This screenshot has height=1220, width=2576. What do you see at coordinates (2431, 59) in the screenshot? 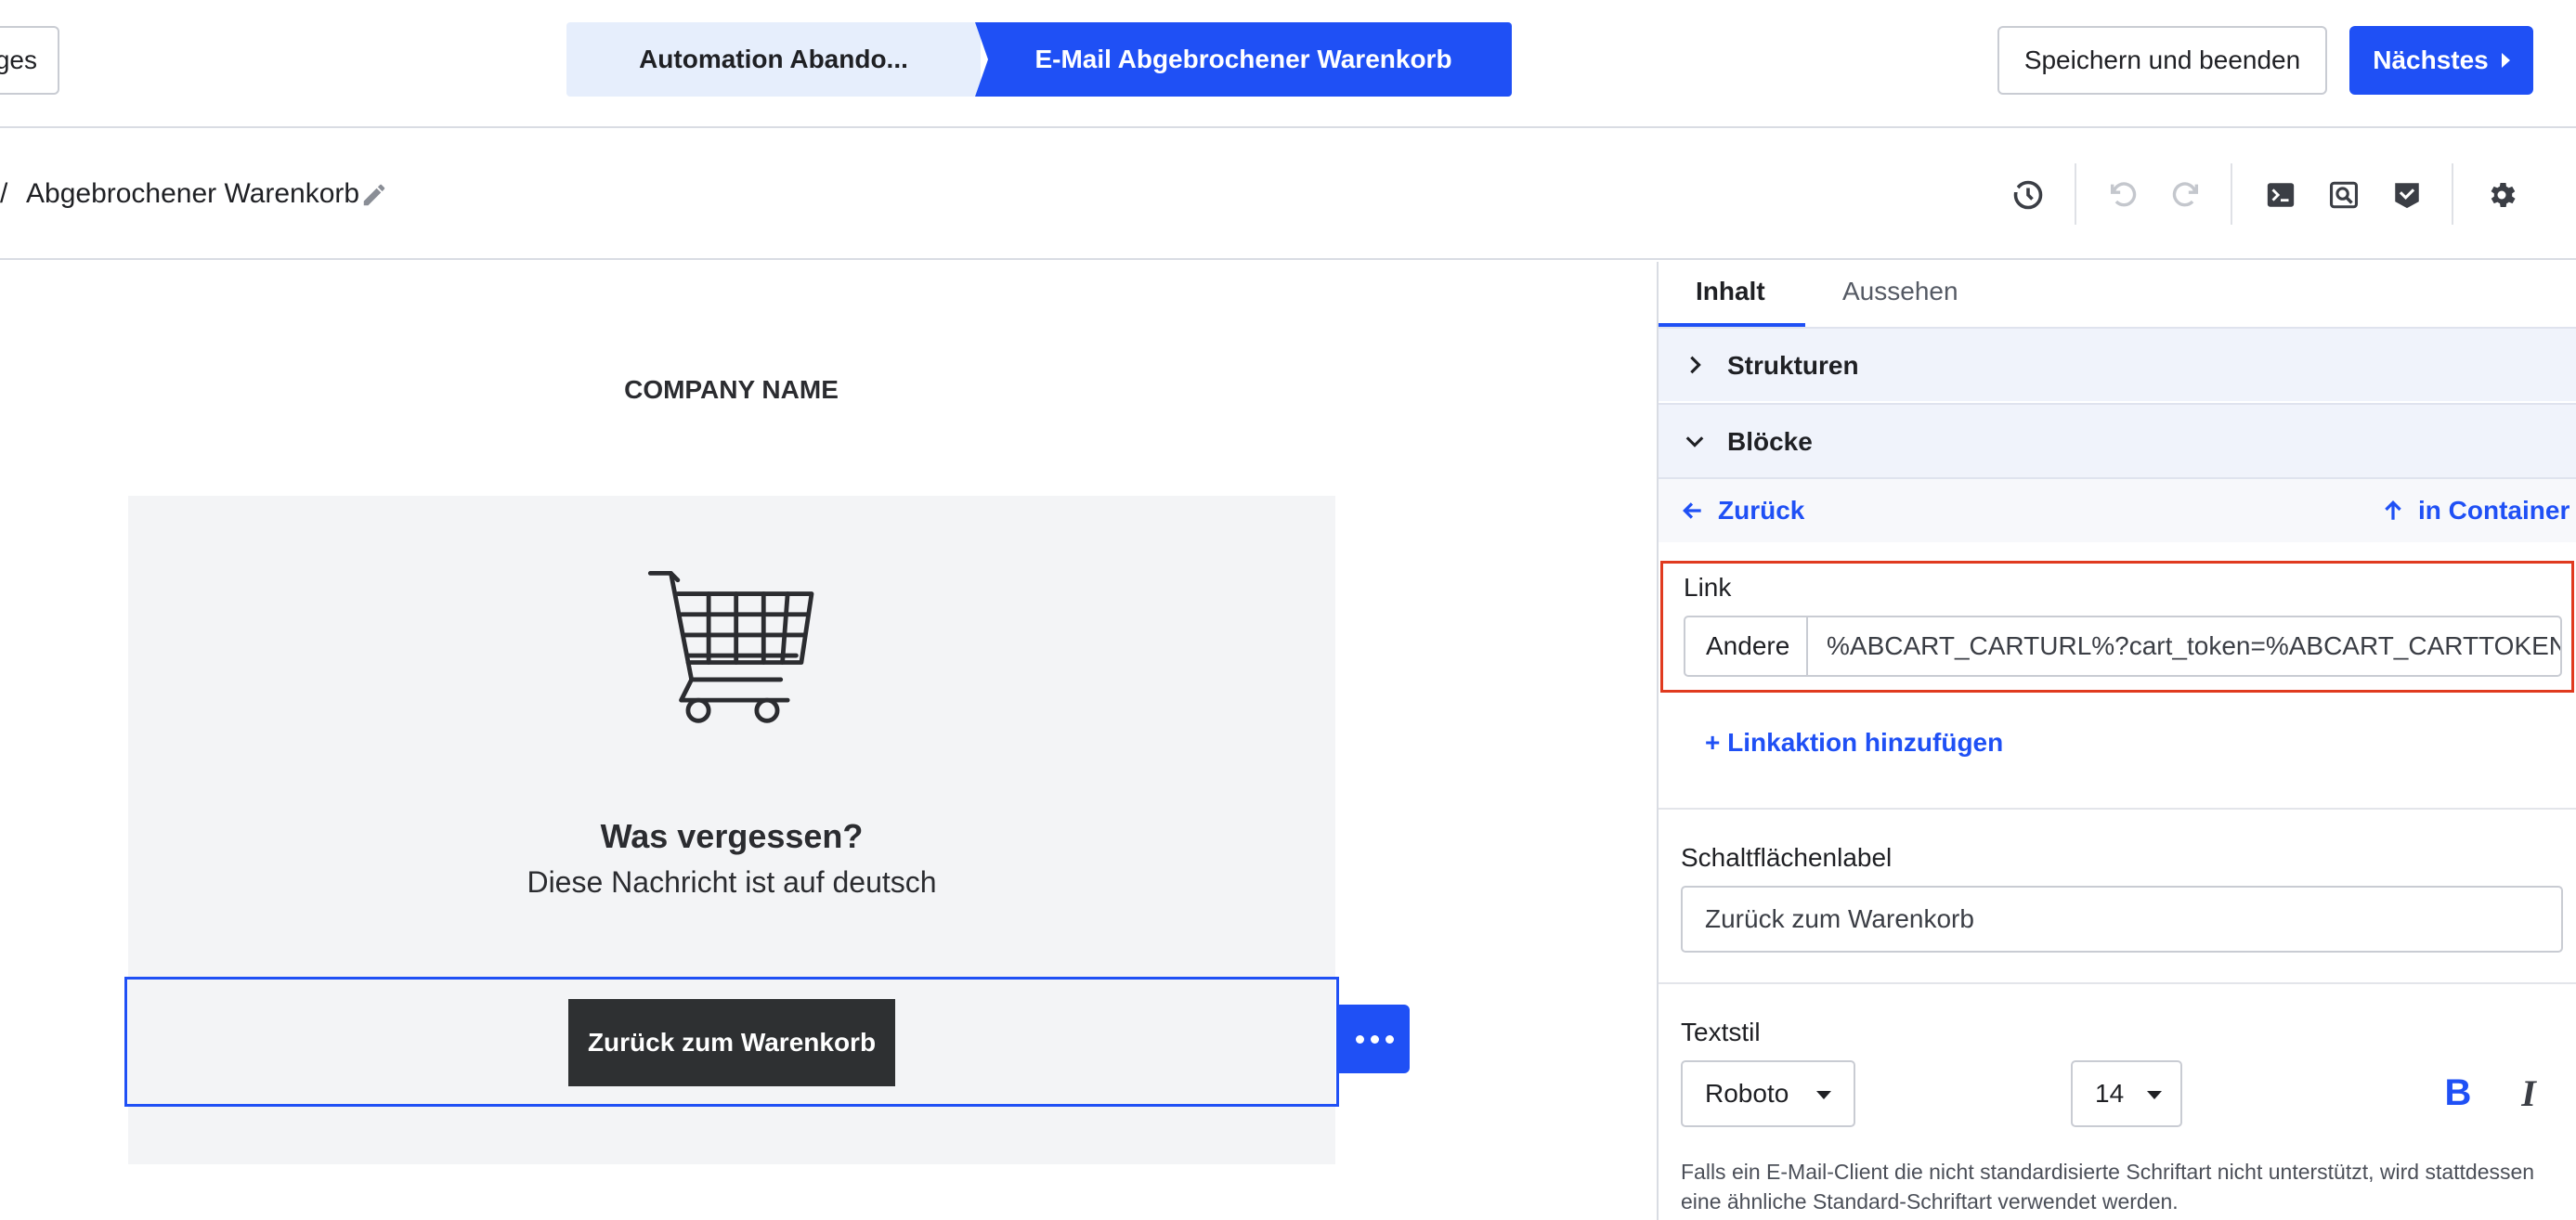
I see `next-label: Nächstes` at bounding box center [2431, 59].